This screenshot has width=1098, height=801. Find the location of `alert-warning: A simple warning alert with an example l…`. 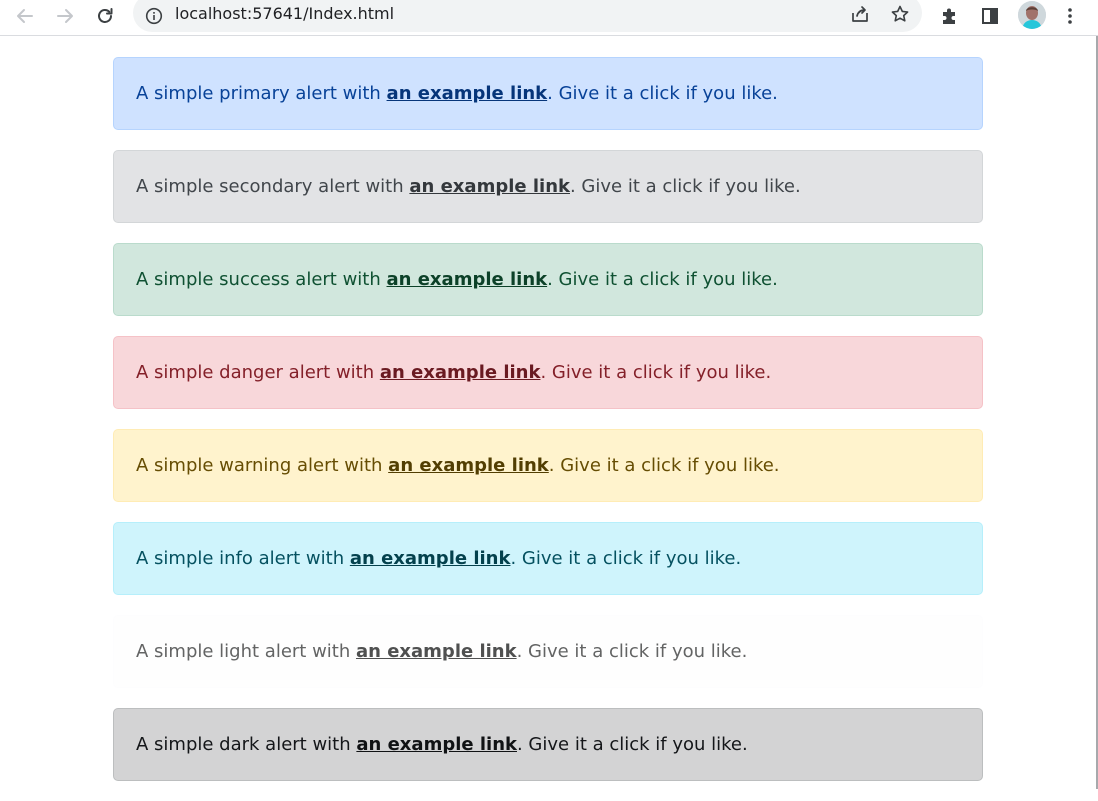

alert-warning: A simple warning alert with an example l… is located at coordinates (548, 465).